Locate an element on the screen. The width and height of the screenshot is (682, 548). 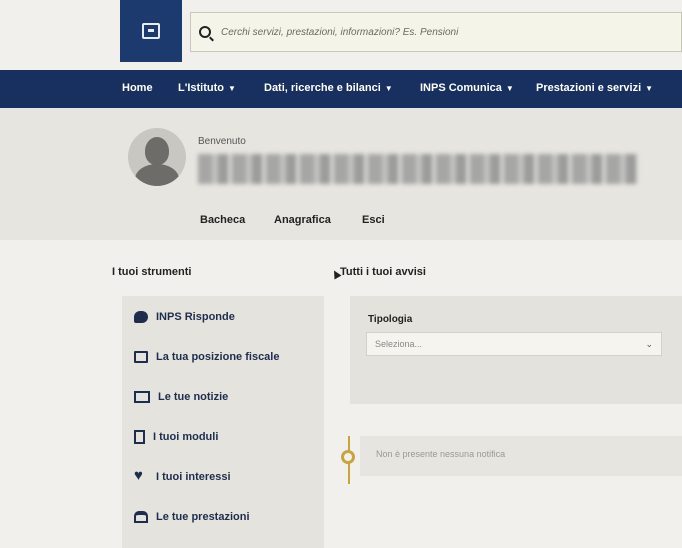
filter-label: Tipologia is located at coordinates (390, 319).